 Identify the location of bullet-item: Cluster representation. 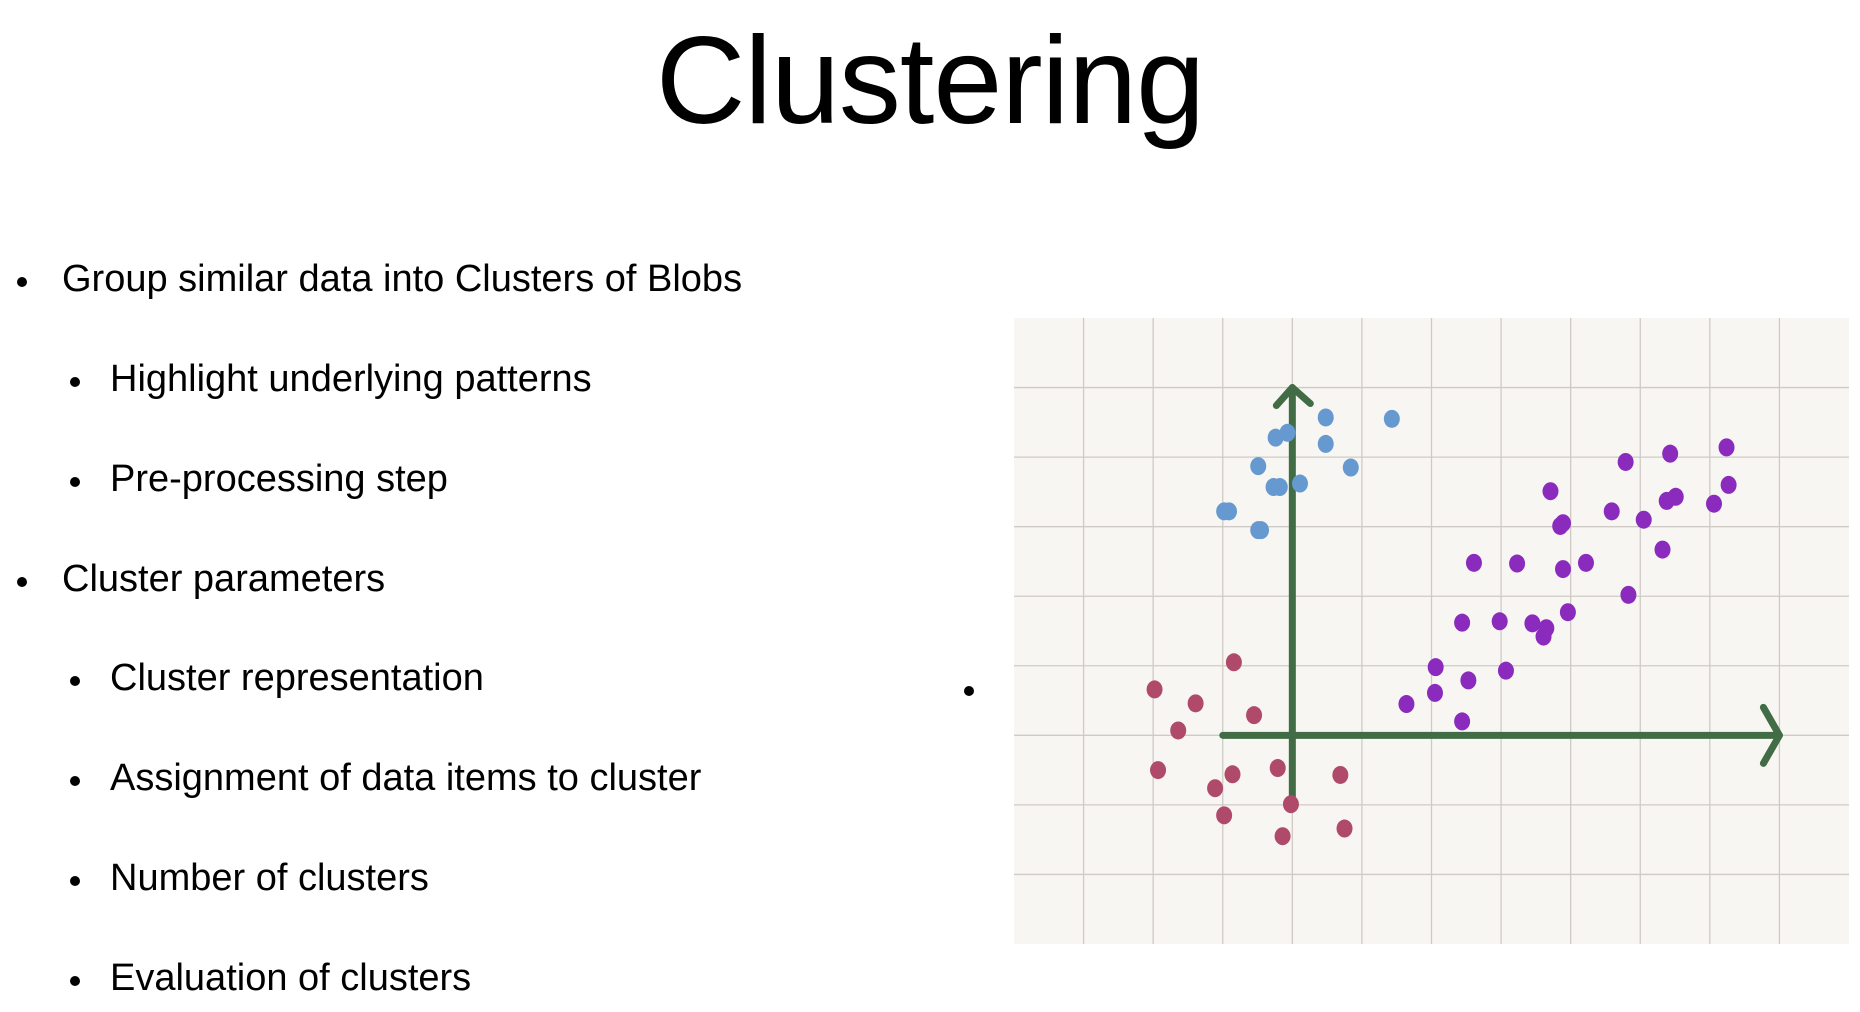
(277, 678).